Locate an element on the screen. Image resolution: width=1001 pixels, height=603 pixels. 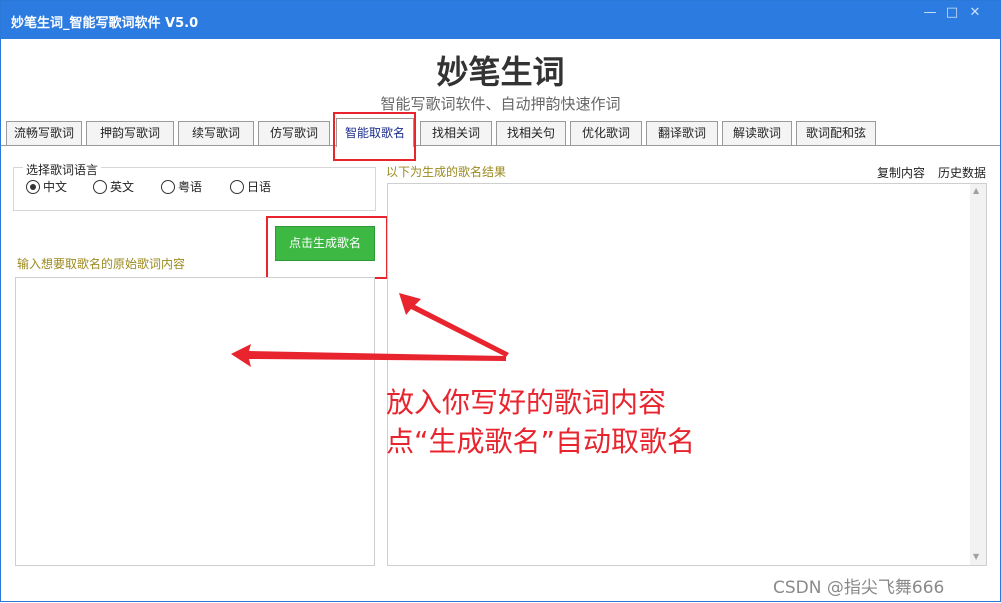
radio-label: 英文 is located at coordinates (122, 187).